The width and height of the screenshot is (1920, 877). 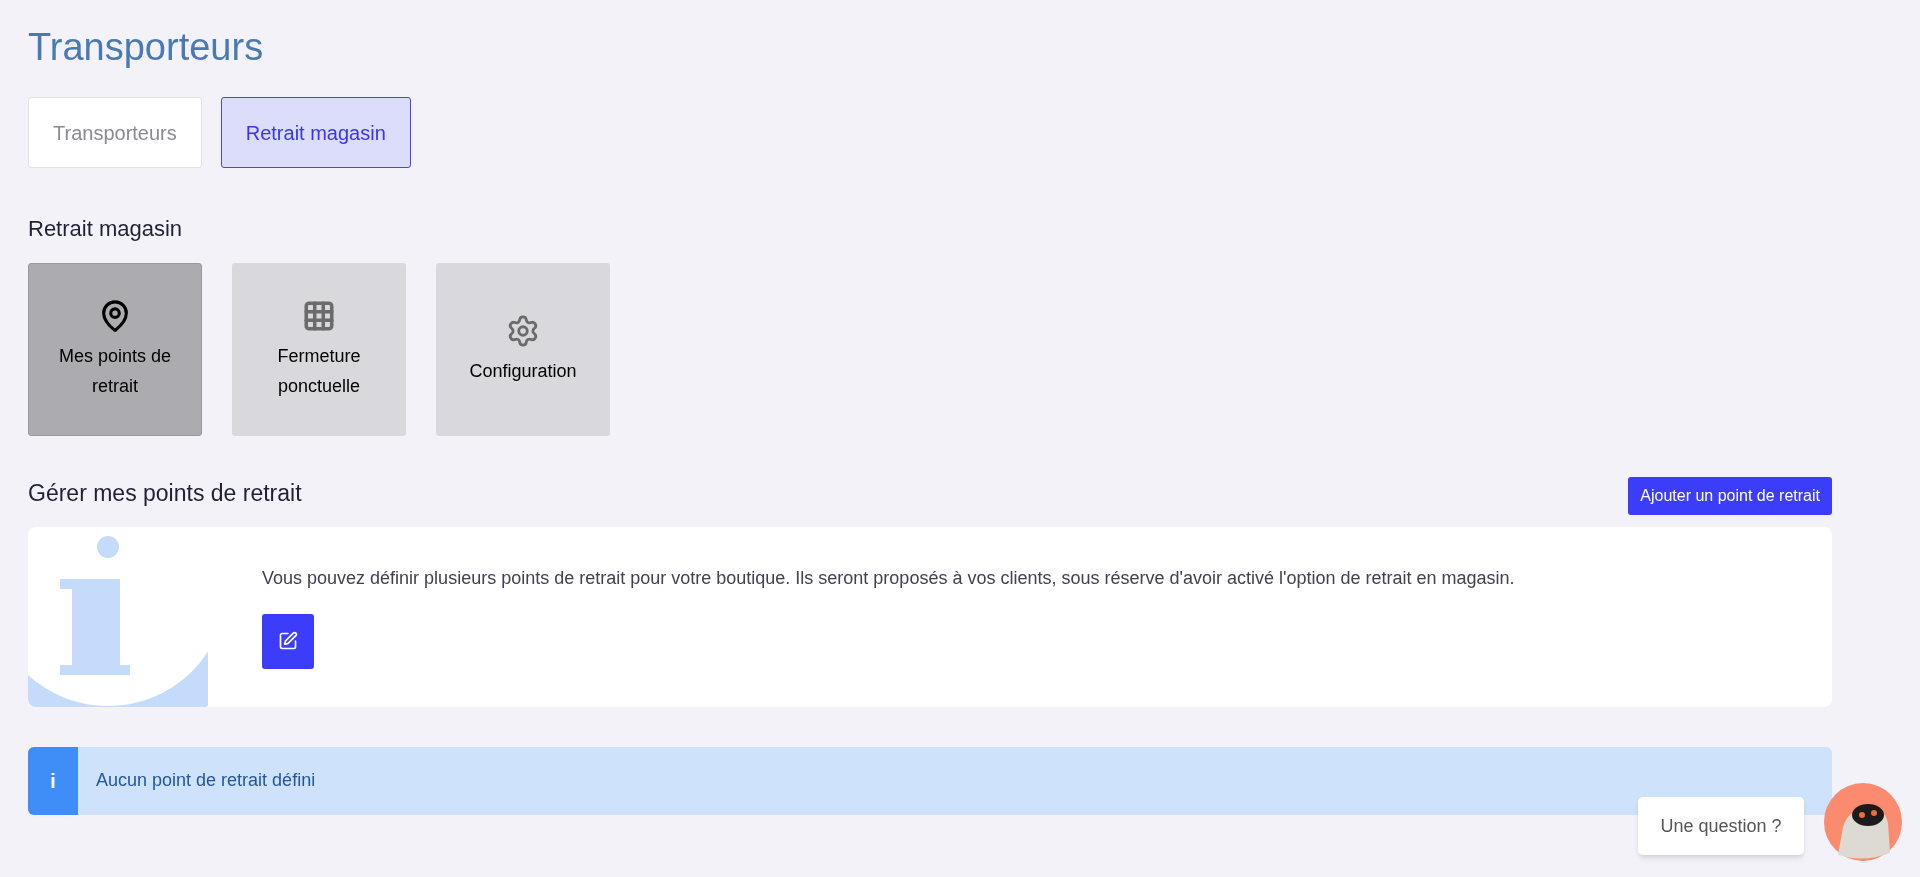 I want to click on section-title: Retrait magasin, so click(x=105, y=229).